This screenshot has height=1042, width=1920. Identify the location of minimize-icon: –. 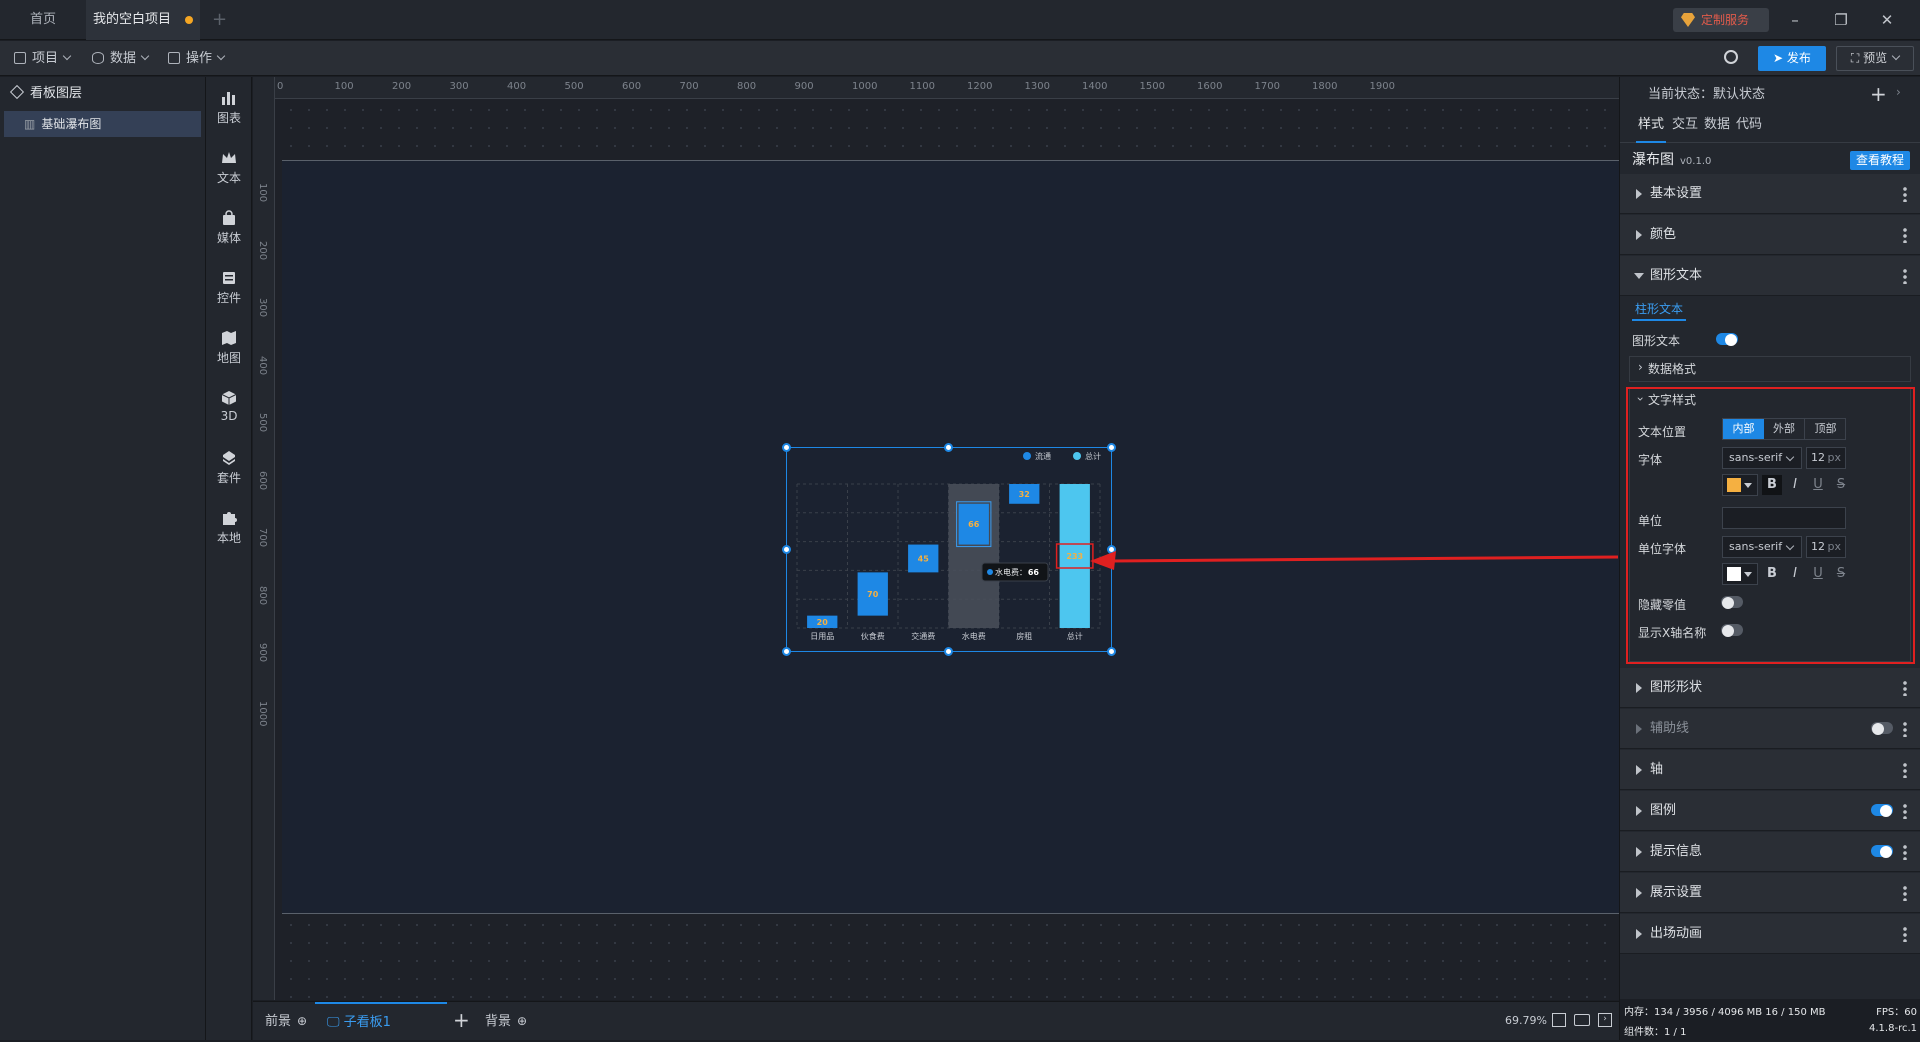
(1795, 20).